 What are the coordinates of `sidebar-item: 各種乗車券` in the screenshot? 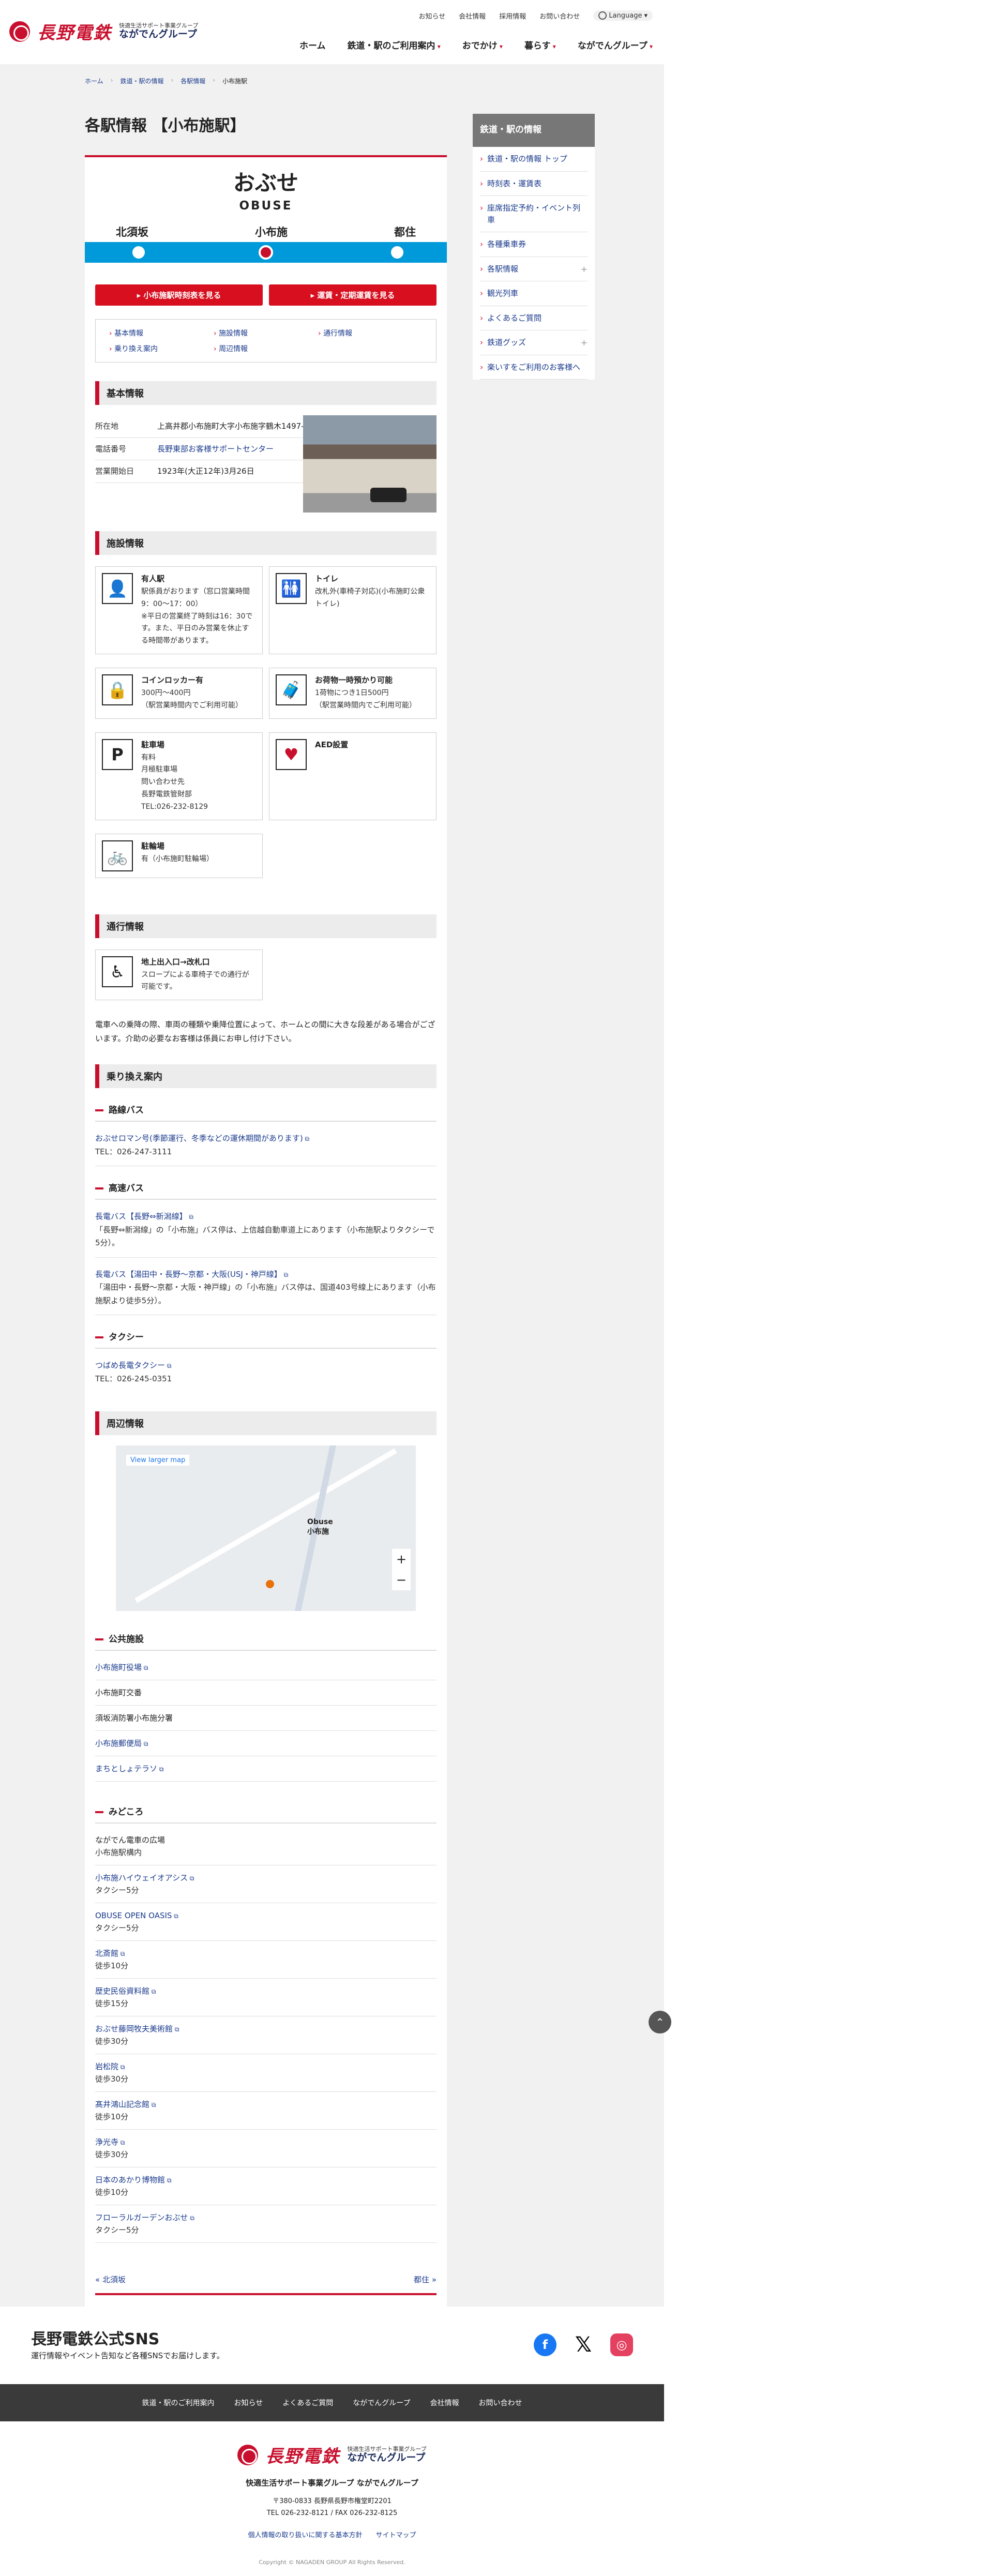 It's located at (534, 244).